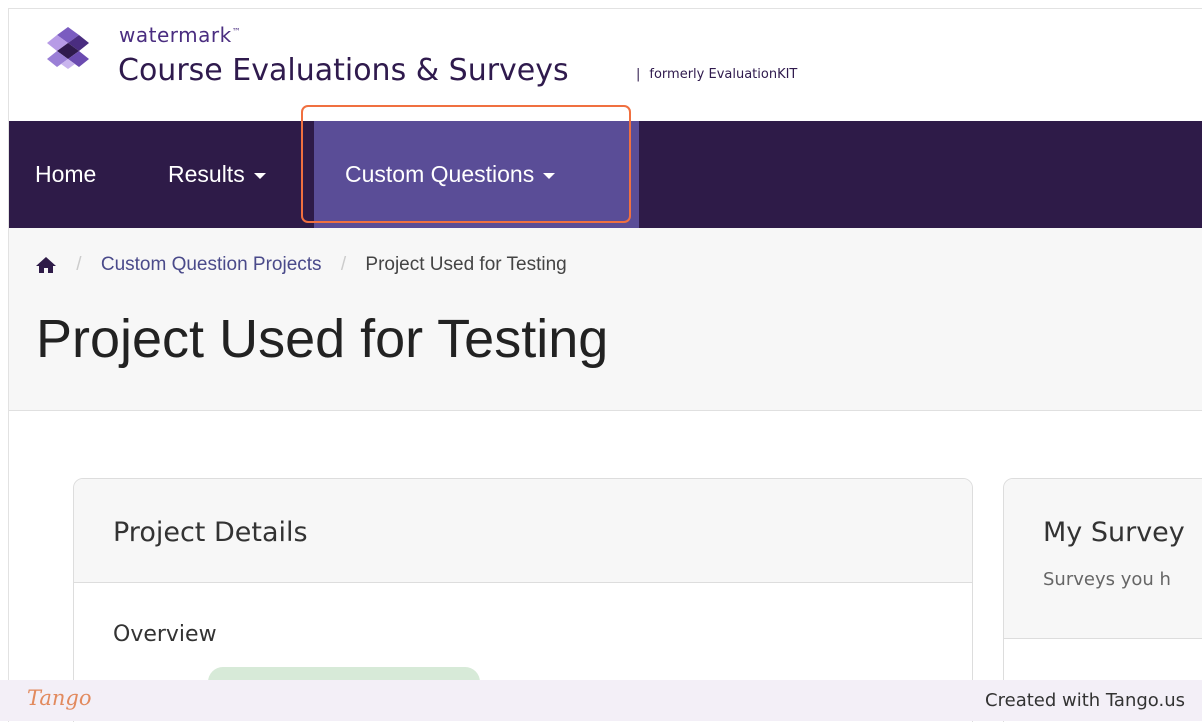 The width and height of the screenshot is (1202, 722). What do you see at coordinates (466, 264) in the screenshot?
I see `breadcrumb-current: Project Used for Testing` at bounding box center [466, 264].